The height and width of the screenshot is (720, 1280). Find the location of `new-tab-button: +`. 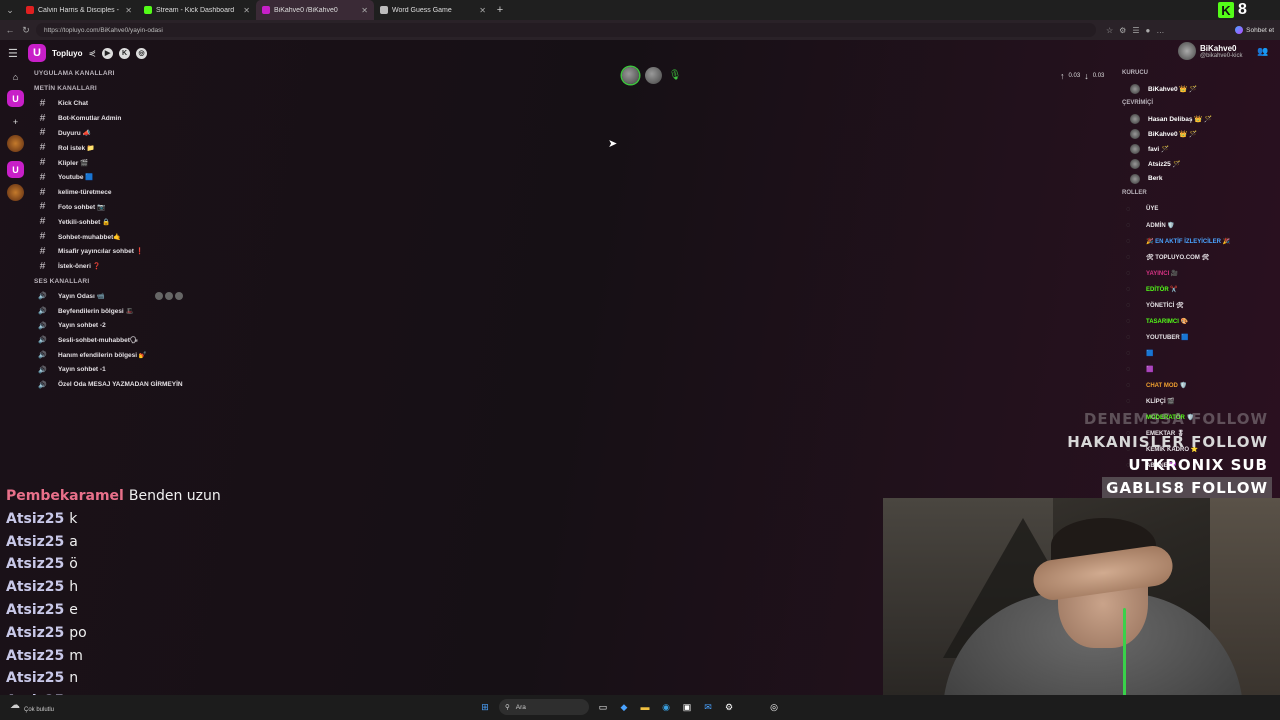

new-tab-button: + is located at coordinates (500, 10).